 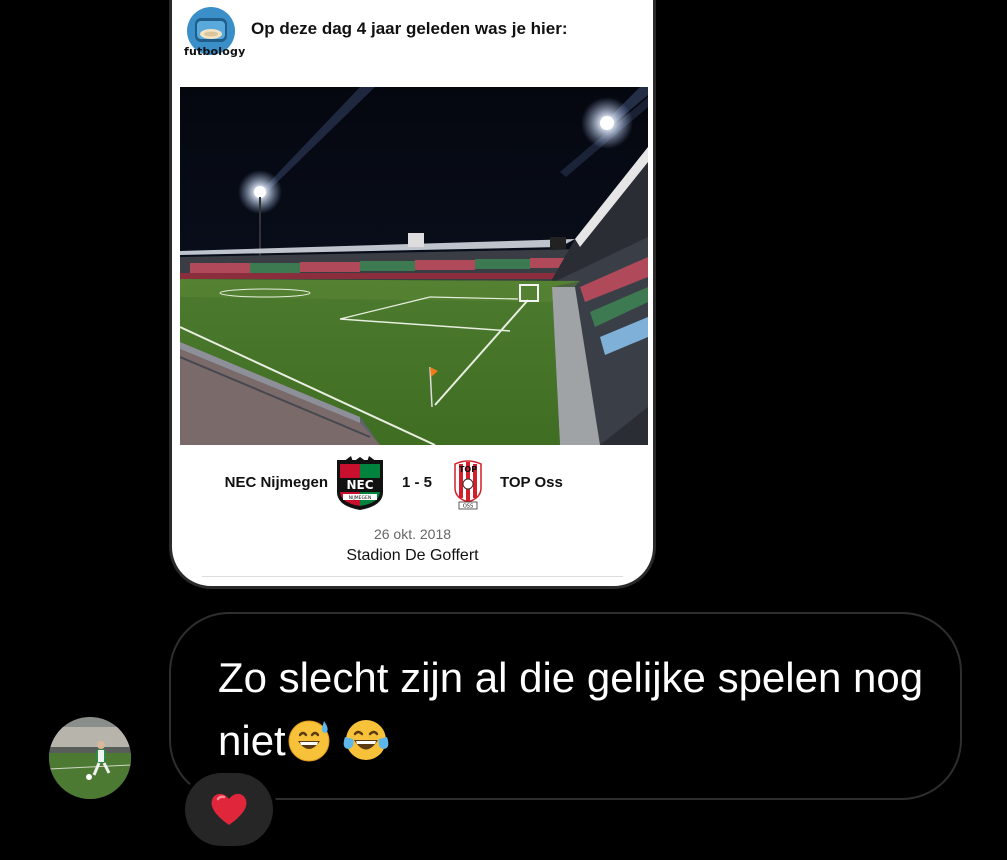 I want to click on reaction-pill, so click(x=229, y=809).